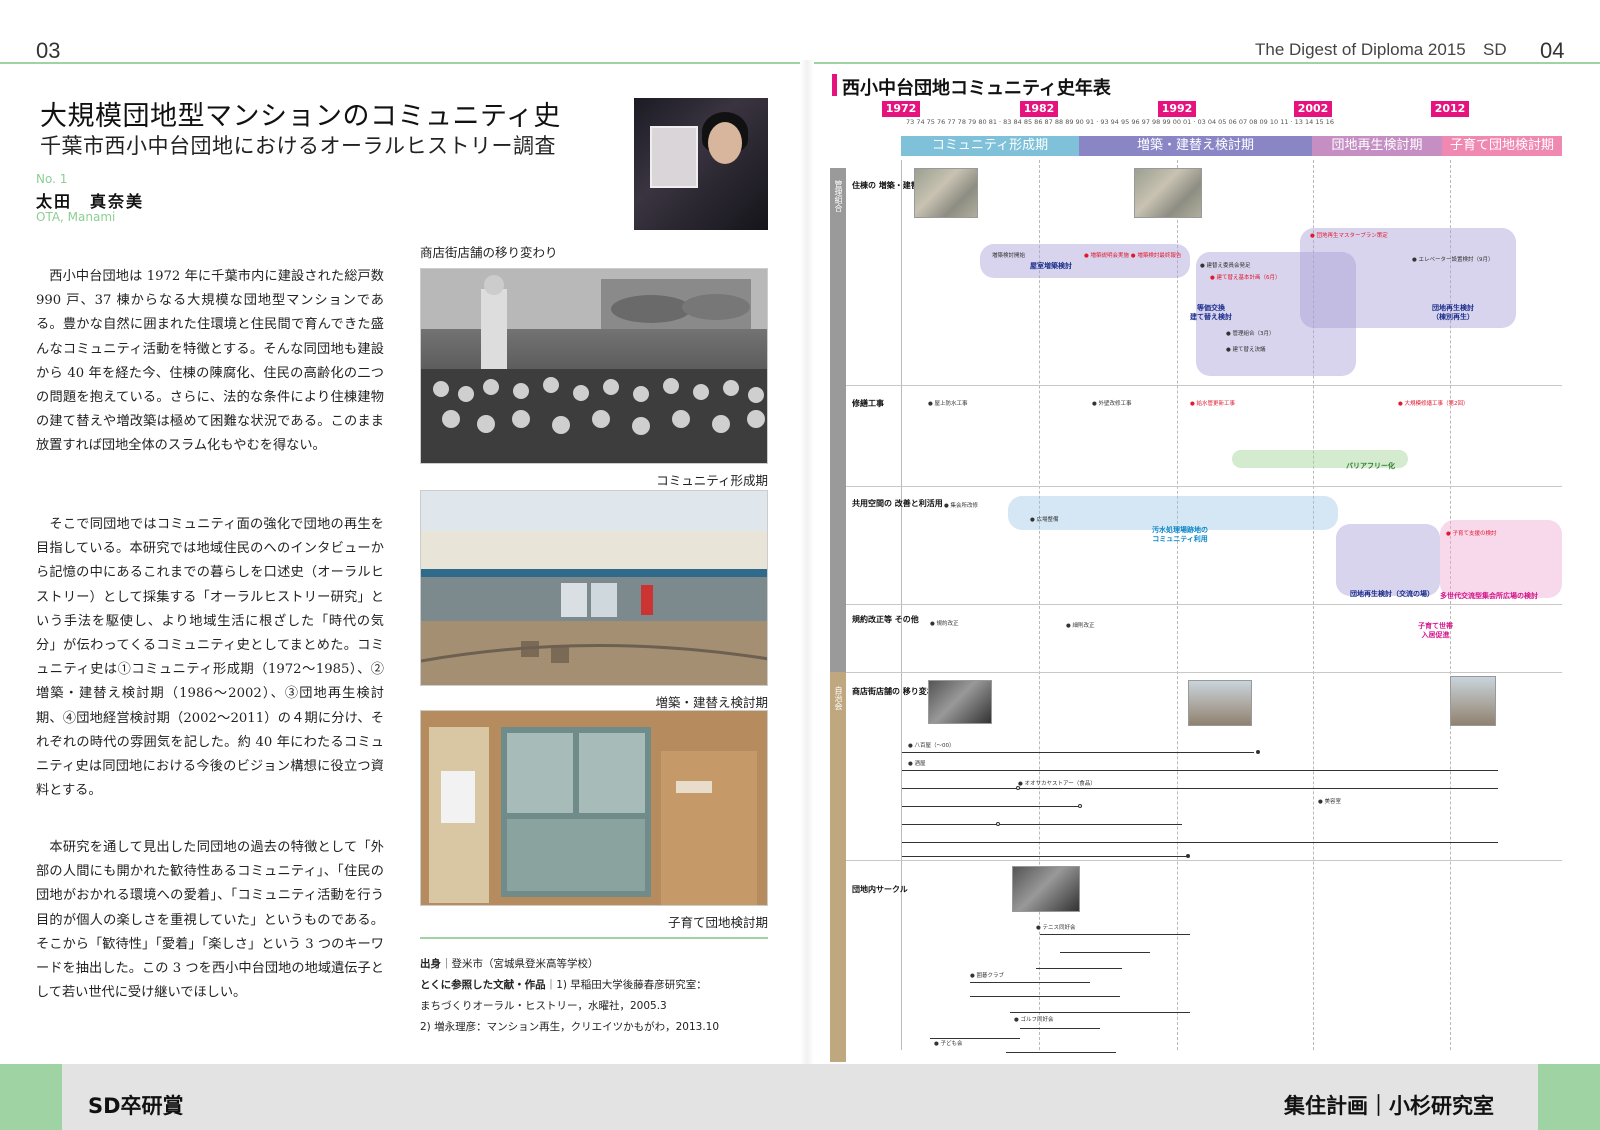  I want to click on note-regeneration-by-building: 団地再生検討 （棟別再生）, so click(1453, 312).